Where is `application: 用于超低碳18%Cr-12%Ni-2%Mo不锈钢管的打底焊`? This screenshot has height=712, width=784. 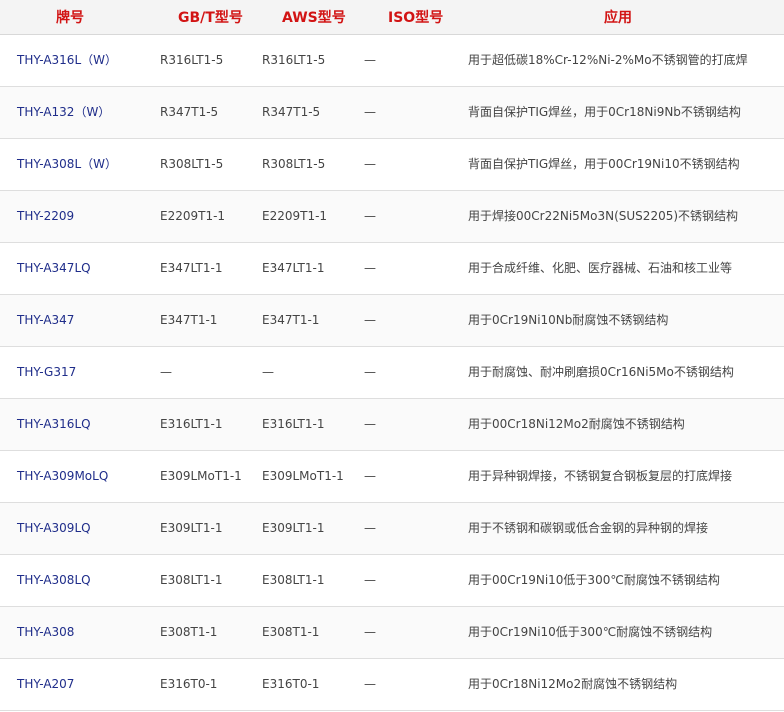
application: 用于超低碳18%Cr-12%Ni-2%Mo不锈钢管的打底焊 is located at coordinates (608, 60).